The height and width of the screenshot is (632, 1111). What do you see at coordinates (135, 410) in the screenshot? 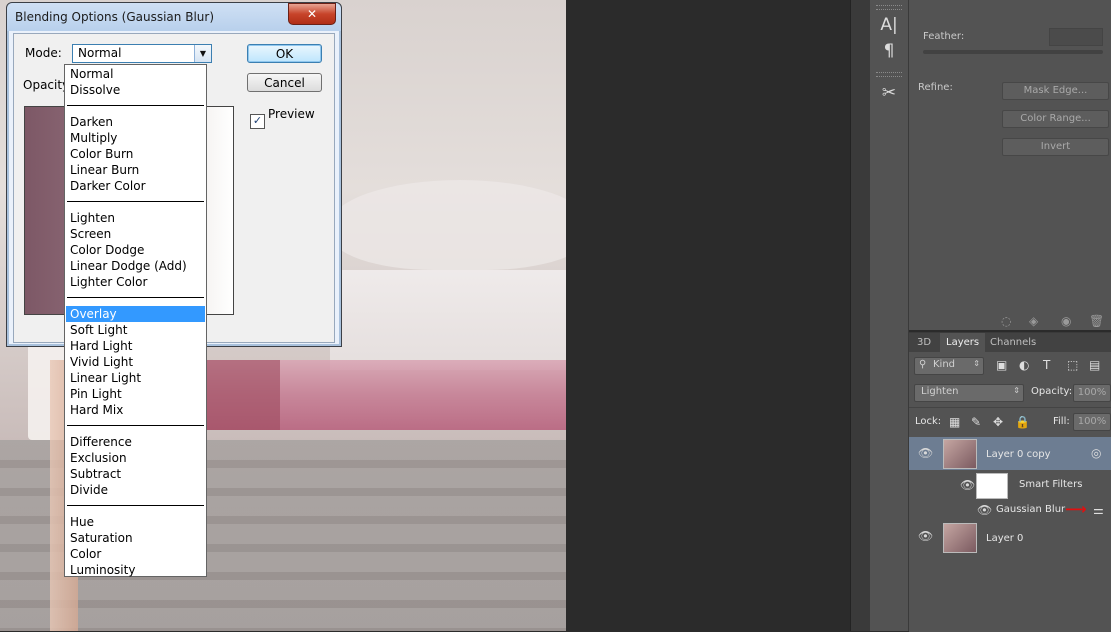
I see `dropdown-option-hard-mix: Hard Mix` at bounding box center [135, 410].